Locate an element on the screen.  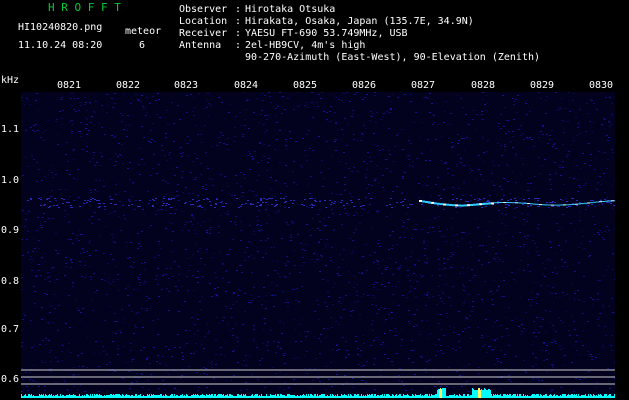
time-tick-label: 0823 is located at coordinates (186, 85).